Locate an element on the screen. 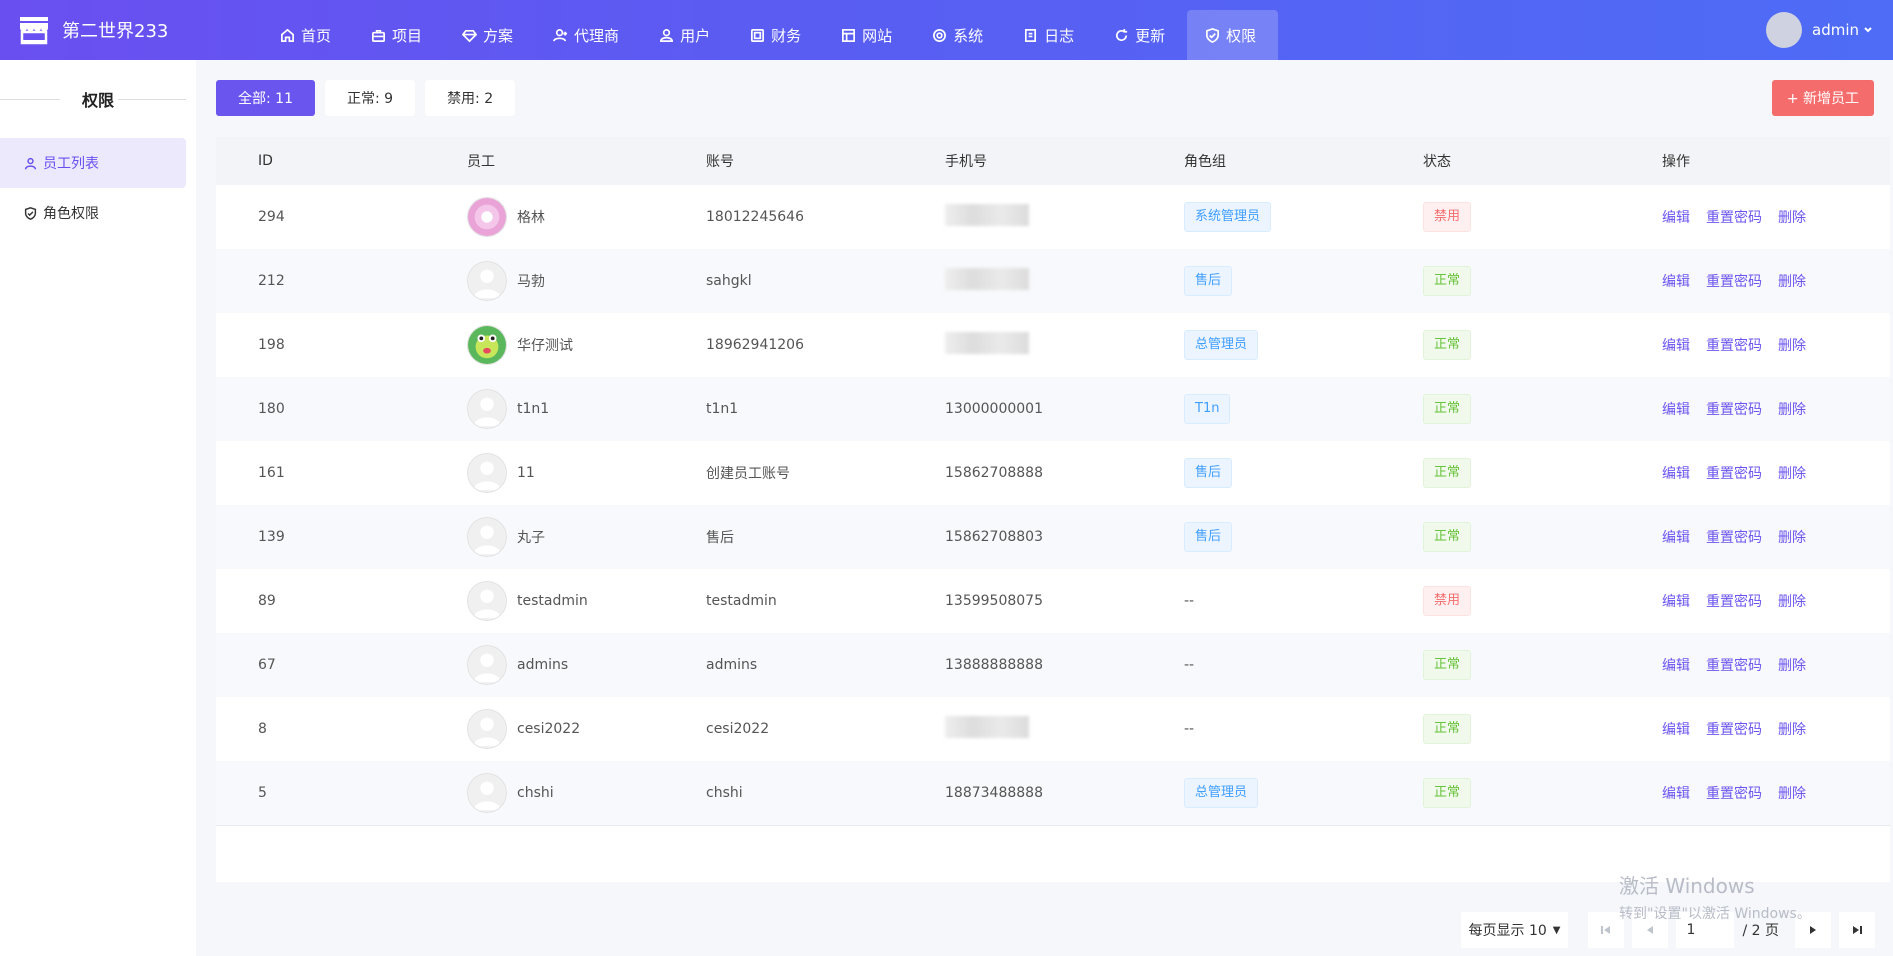  shield-icon is located at coordinates (1213, 35).